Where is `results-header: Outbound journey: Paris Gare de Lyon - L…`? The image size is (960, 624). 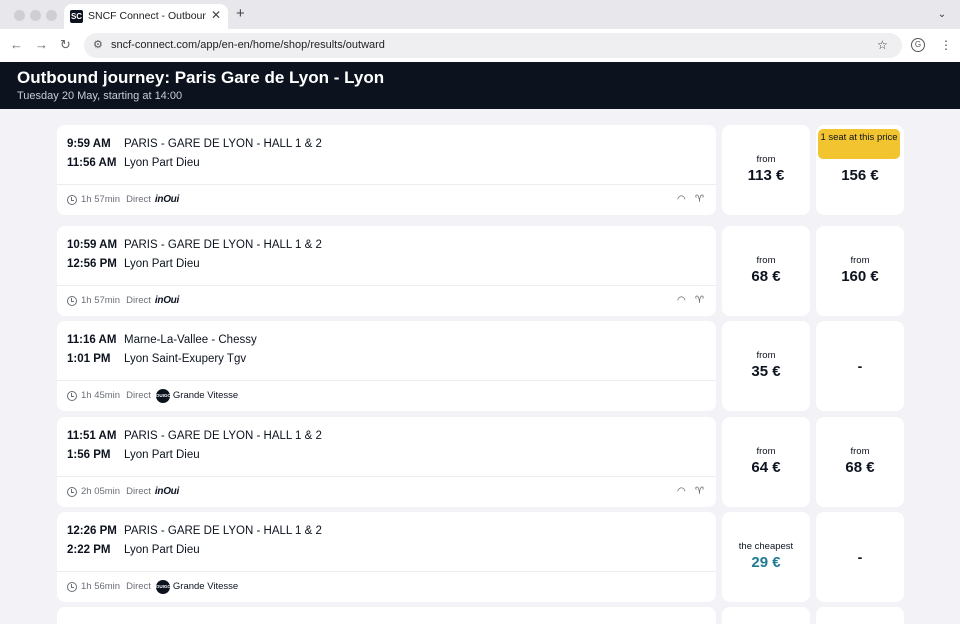
results-header: Outbound journey: Paris Gare de Lyon - L… is located at coordinates (480, 85).